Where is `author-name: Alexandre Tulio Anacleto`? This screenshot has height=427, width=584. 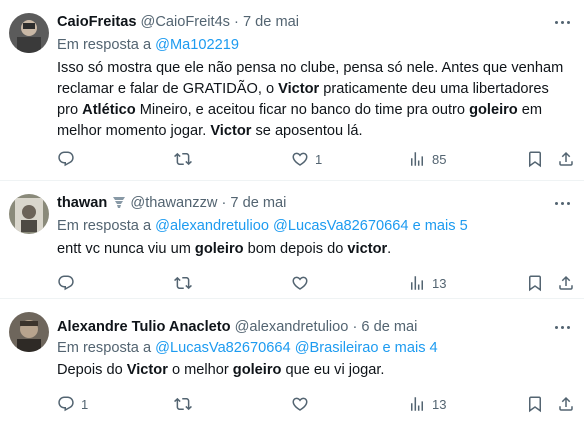
author-name: Alexandre Tulio Anacleto is located at coordinates (144, 327).